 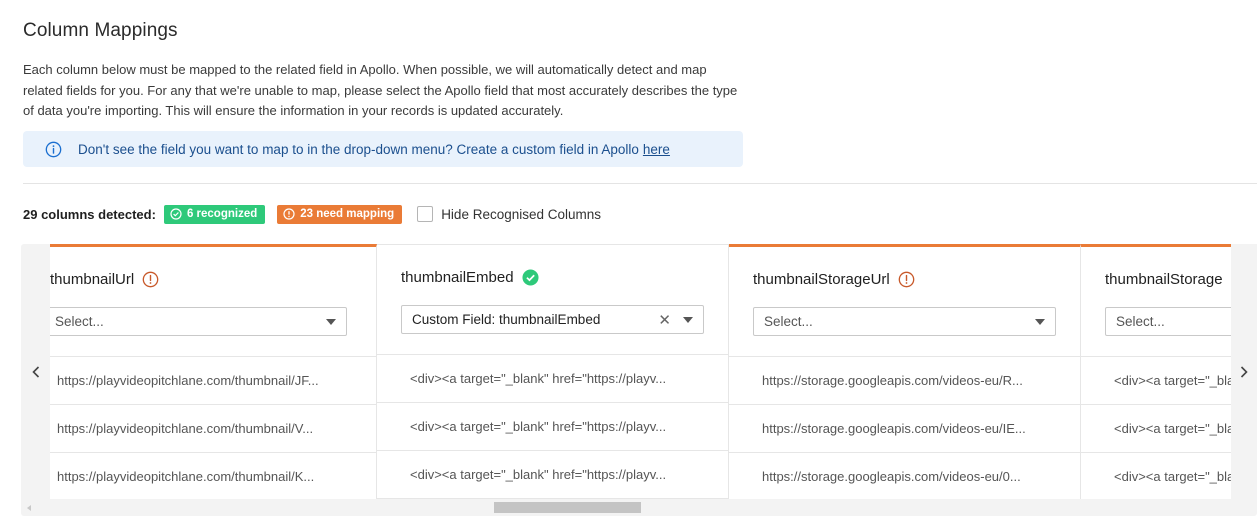 What do you see at coordinates (1164, 279) in the screenshot?
I see `column-name-text: thumbnailStorage` at bounding box center [1164, 279].